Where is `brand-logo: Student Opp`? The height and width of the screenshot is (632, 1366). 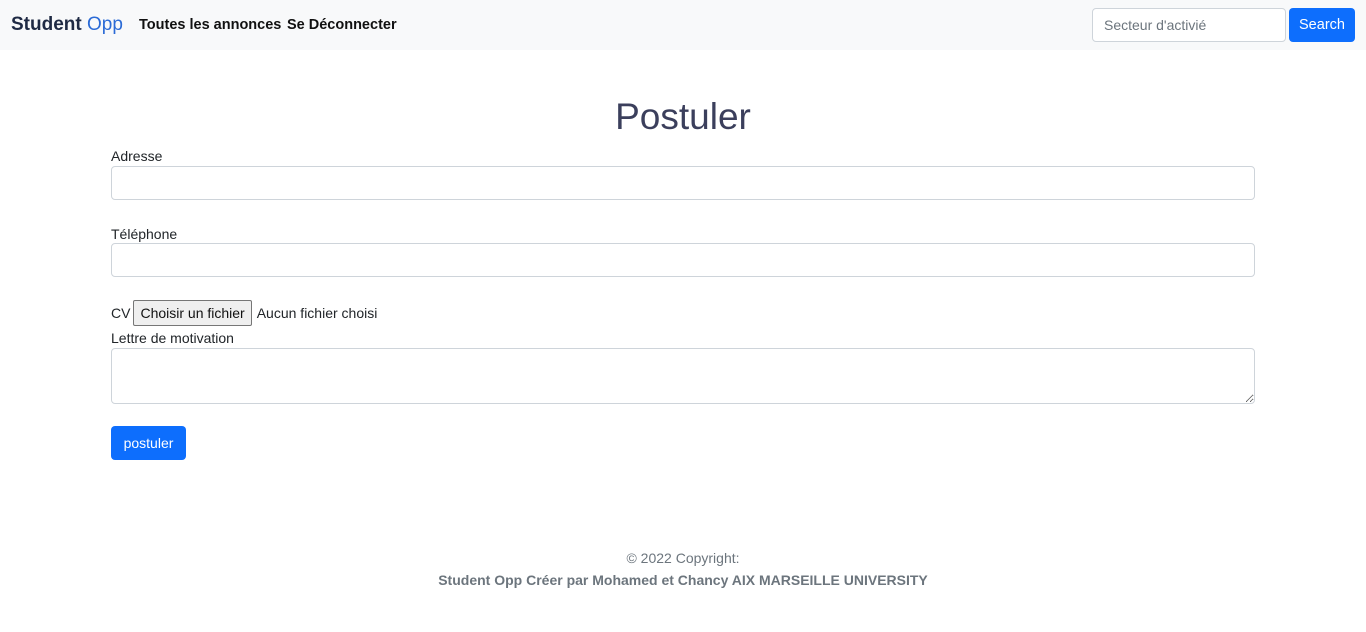 brand-logo: Student Opp is located at coordinates (67, 25).